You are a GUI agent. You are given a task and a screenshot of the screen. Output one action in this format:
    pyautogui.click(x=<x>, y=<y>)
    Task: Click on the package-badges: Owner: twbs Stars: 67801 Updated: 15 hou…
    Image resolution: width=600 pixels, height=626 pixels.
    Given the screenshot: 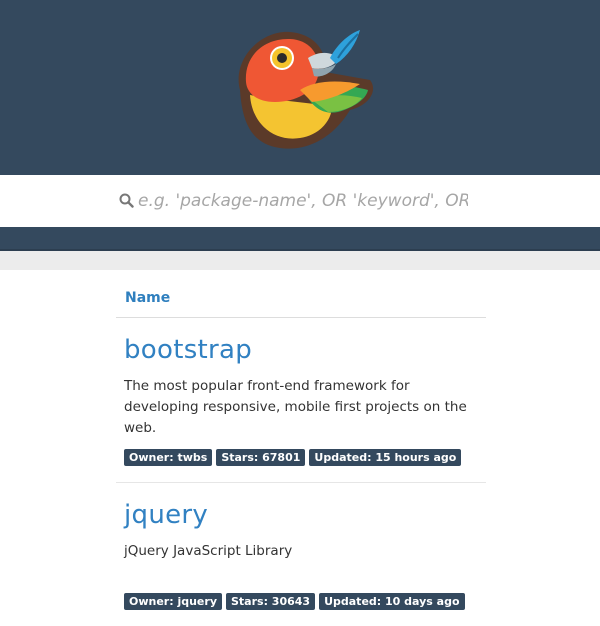 What is the action you would take?
    pyautogui.click(x=305, y=457)
    